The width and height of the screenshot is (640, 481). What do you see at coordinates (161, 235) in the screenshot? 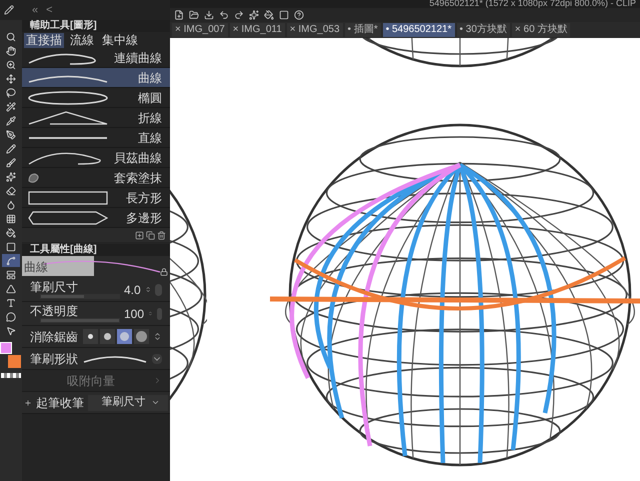
I see `trash-icon` at bounding box center [161, 235].